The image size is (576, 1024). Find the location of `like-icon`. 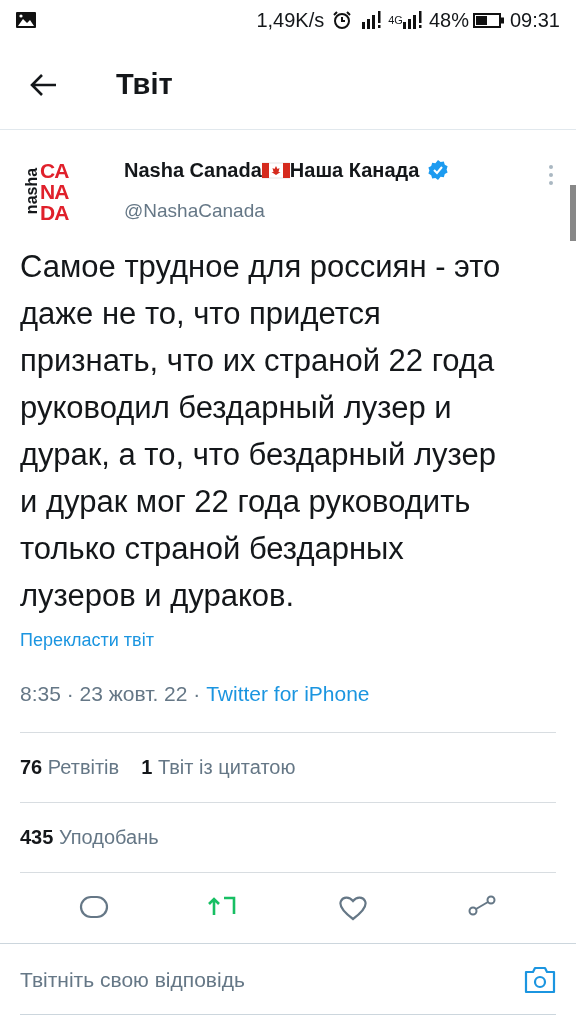

like-icon is located at coordinates (353, 907).